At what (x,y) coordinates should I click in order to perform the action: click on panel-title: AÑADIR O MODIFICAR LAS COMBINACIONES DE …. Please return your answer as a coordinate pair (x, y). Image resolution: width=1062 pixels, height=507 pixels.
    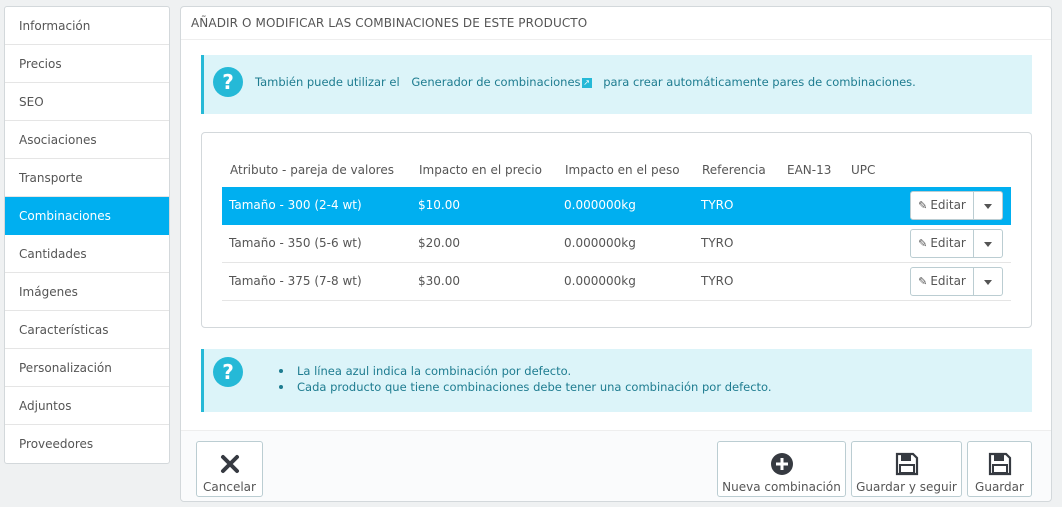
    Looking at the image, I should click on (616, 23).